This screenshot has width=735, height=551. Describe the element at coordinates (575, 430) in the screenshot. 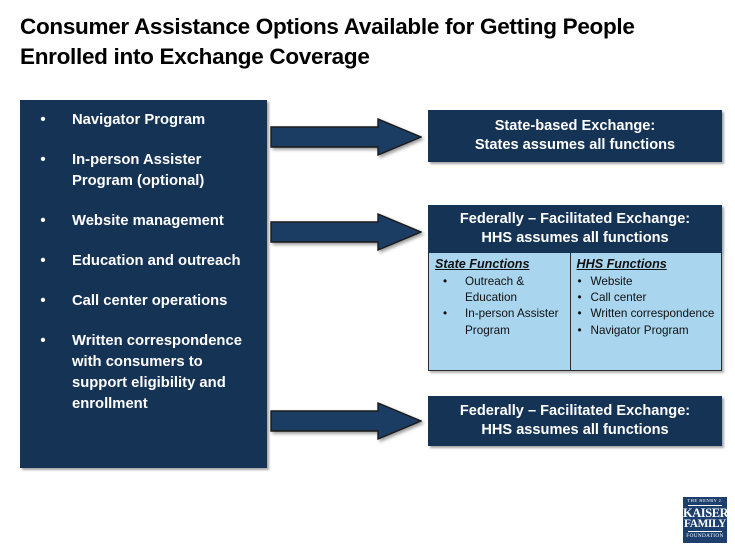

I see `ffe-full-line2: HHS assumes all functions` at that location.